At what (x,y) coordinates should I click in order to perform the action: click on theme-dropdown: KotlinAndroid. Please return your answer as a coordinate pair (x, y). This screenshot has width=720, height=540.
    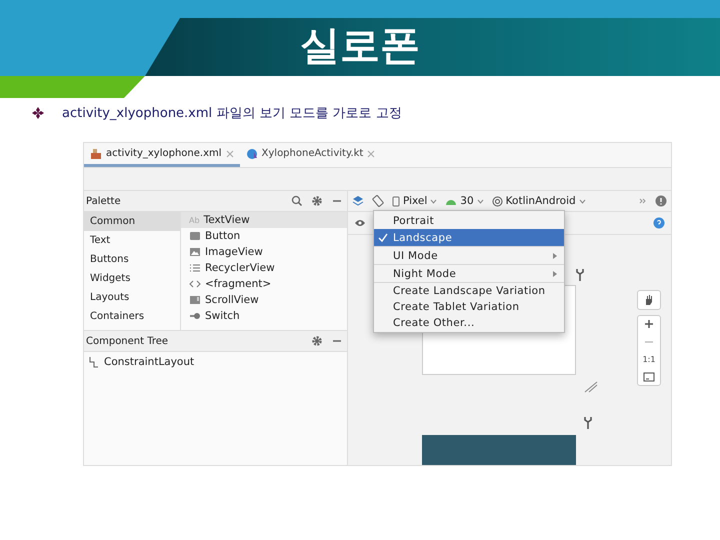
    Looking at the image, I should click on (539, 201).